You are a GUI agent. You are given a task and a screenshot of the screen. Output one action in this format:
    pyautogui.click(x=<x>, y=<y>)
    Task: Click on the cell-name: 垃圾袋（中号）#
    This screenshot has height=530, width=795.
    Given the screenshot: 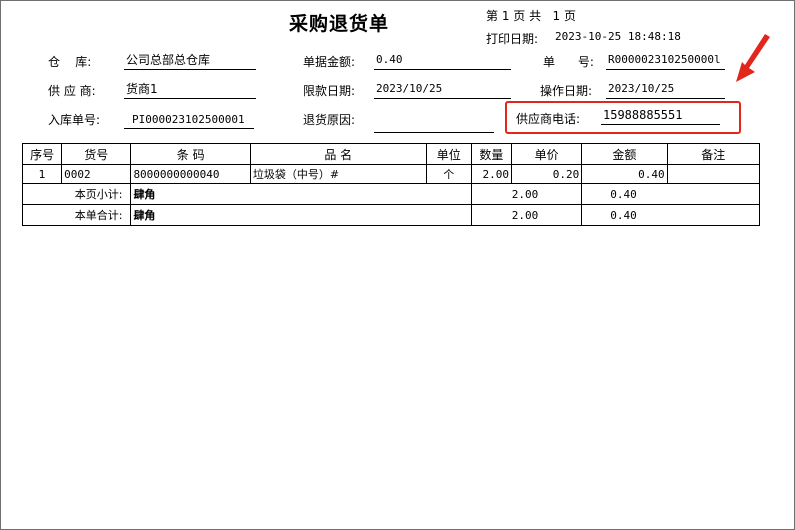 What is the action you would take?
    pyautogui.click(x=338, y=174)
    